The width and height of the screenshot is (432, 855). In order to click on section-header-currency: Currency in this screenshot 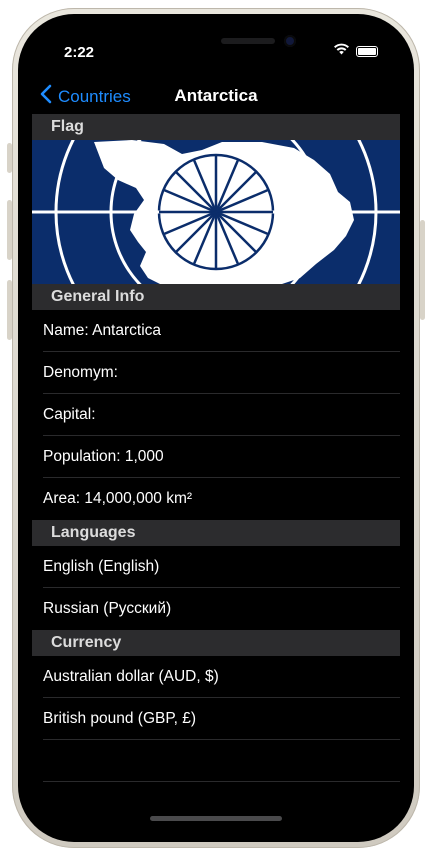, I will do `click(216, 643)`.